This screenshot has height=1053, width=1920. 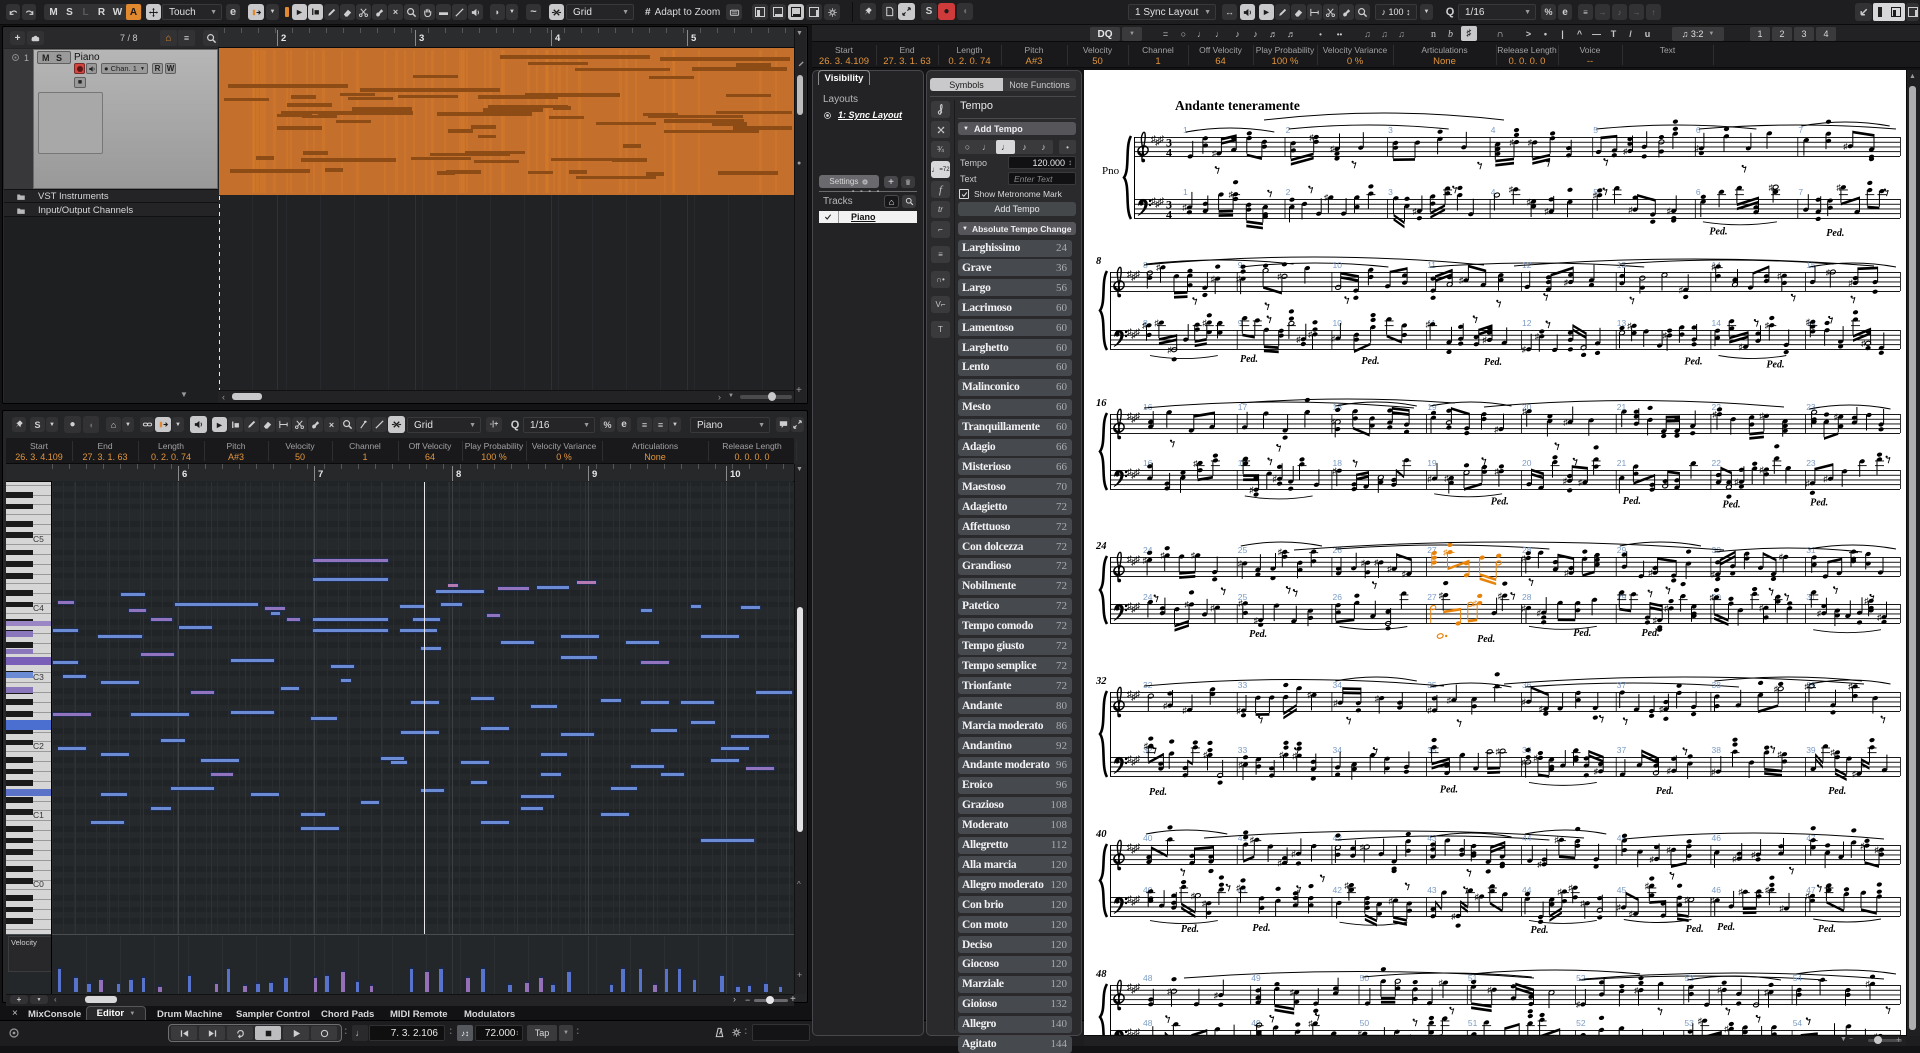 What do you see at coordinates (1237, 105) in the screenshot?
I see `svg-text: Andante teneramente` at bounding box center [1237, 105].